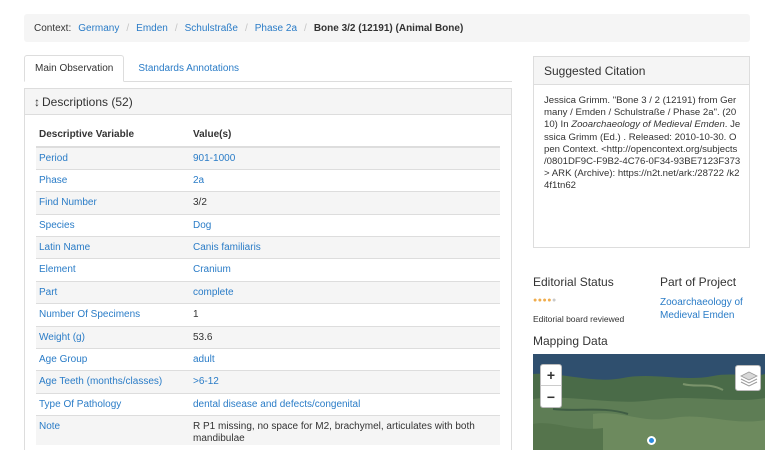 This screenshot has width=765, height=450. I want to click on table-row: Age Group adult, so click(268, 359).